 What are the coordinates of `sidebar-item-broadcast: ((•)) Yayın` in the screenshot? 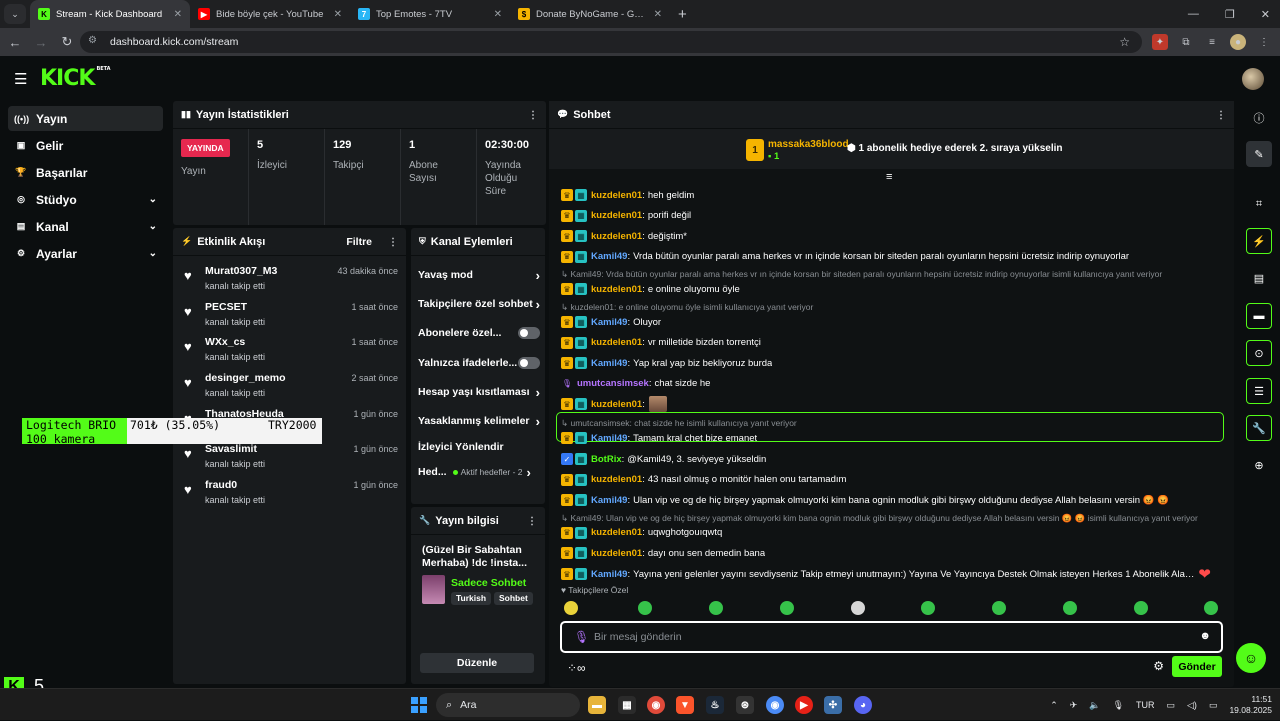 It's located at (85, 118).